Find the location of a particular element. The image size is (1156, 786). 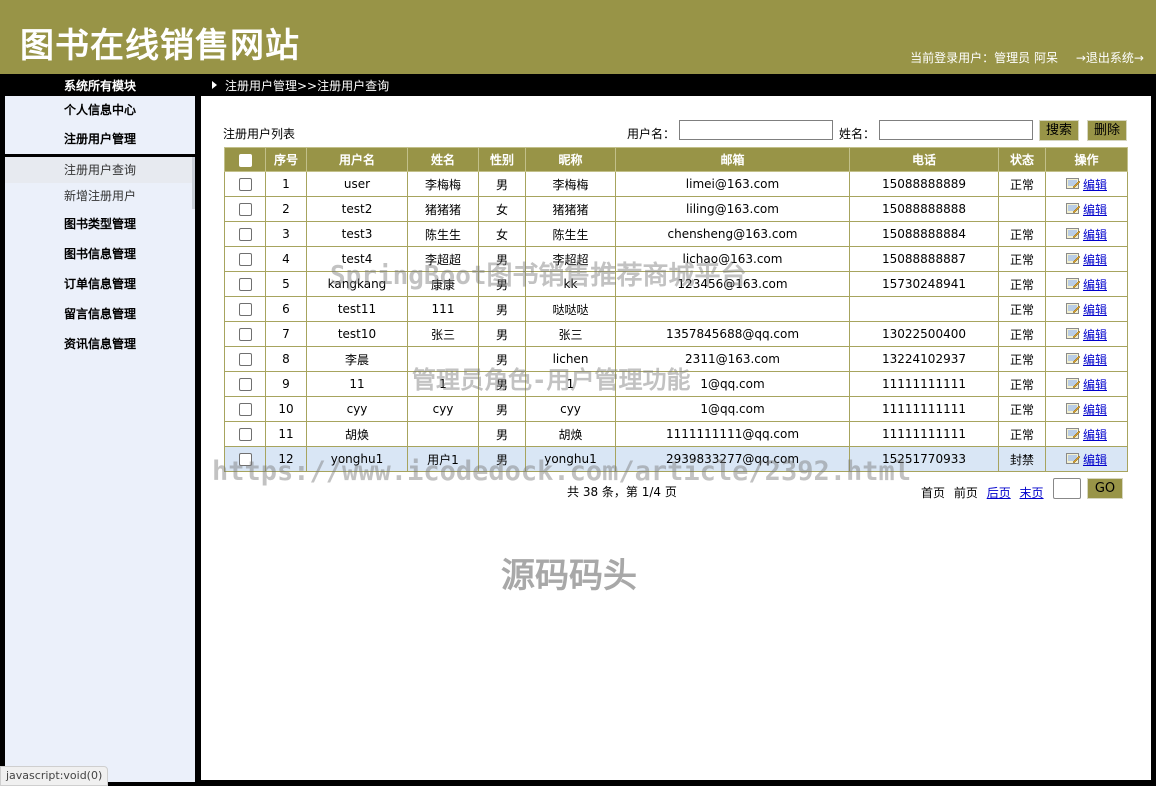

table-row: 6 test11 111 男哒哒哒 正常 编辑 is located at coordinates (676, 309).